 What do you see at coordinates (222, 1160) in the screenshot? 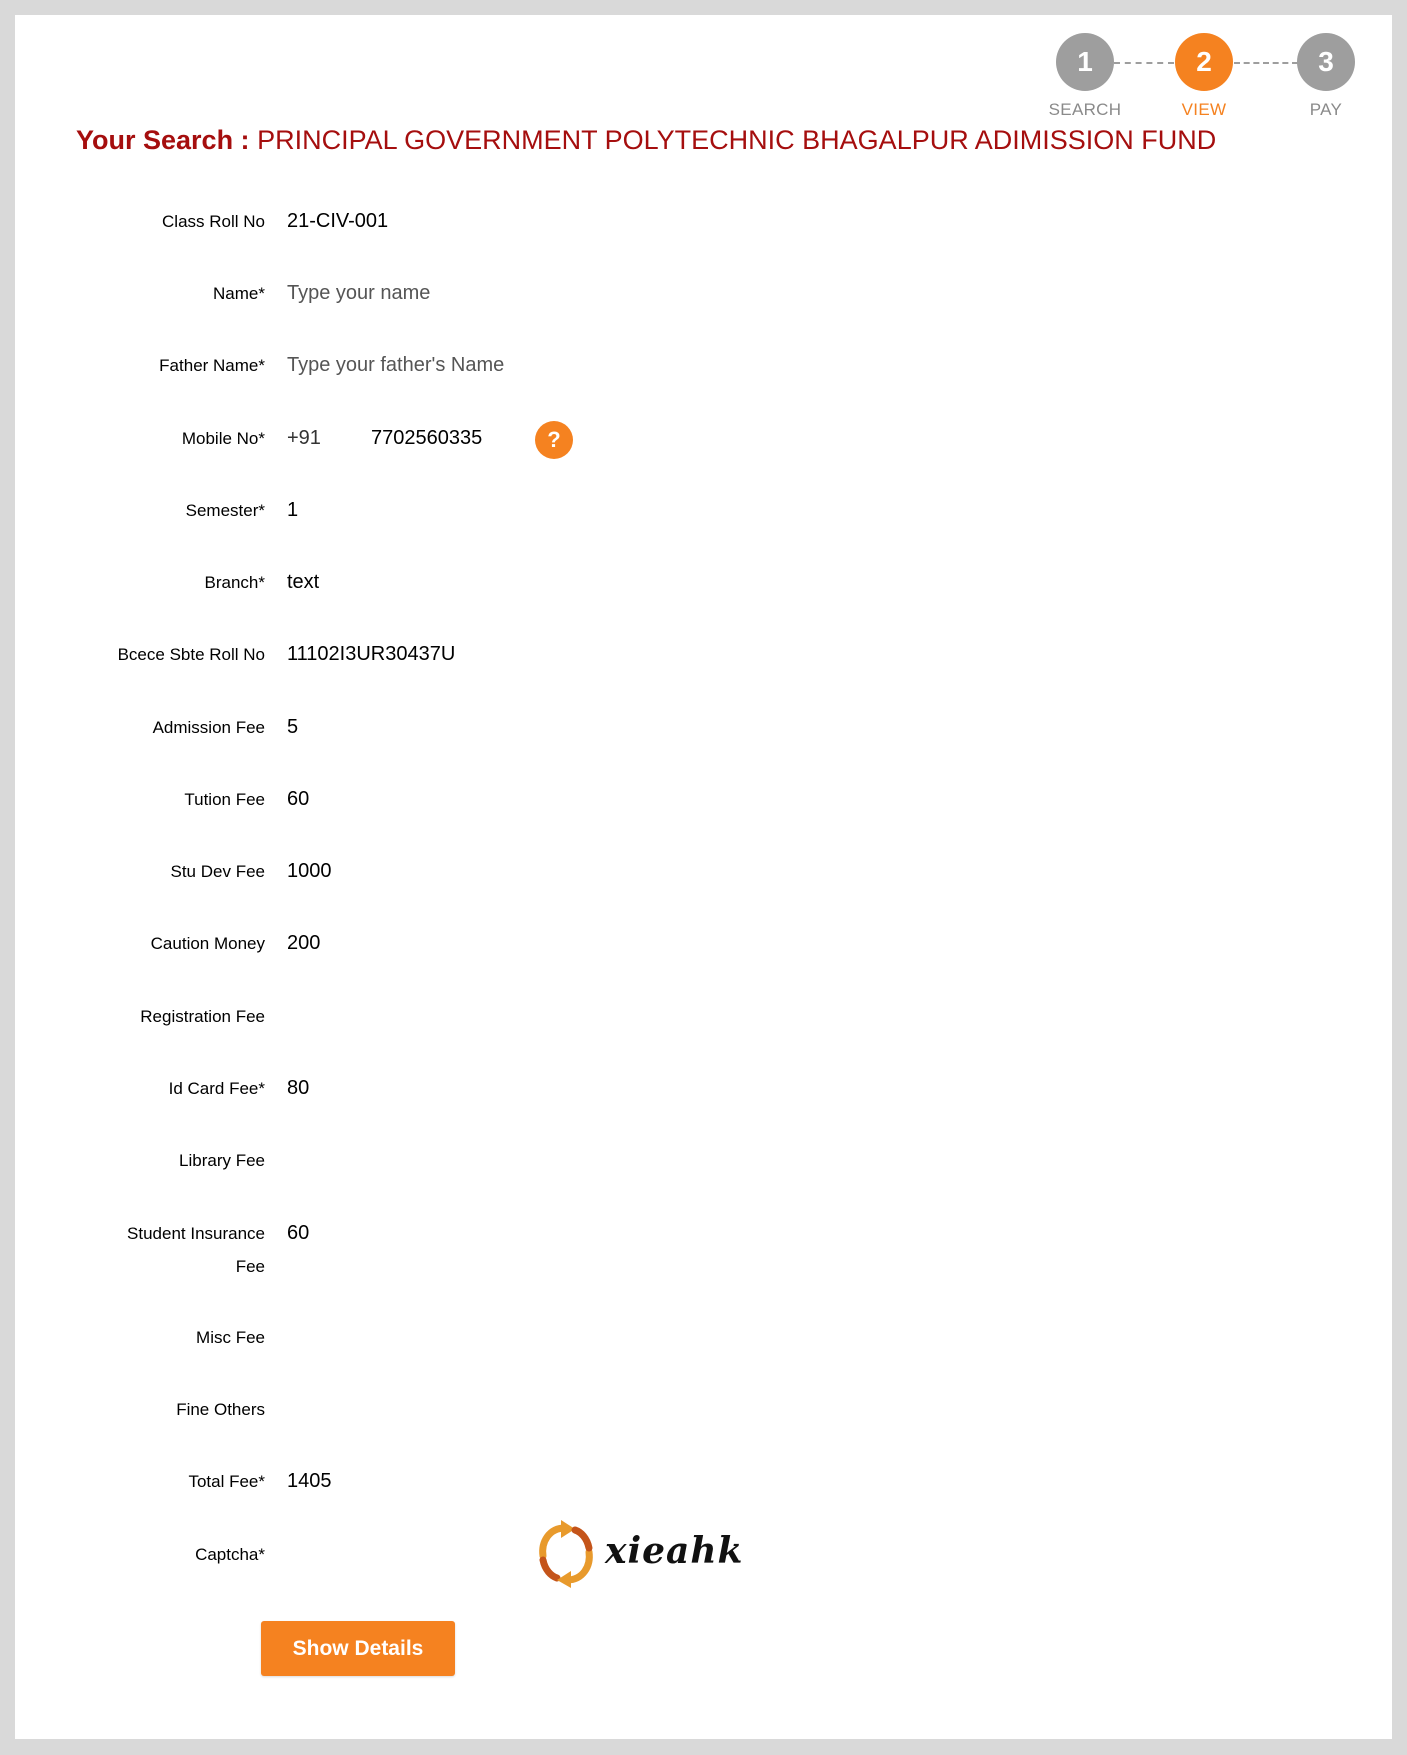
I see `field-label: Library Fee` at bounding box center [222, 1160].